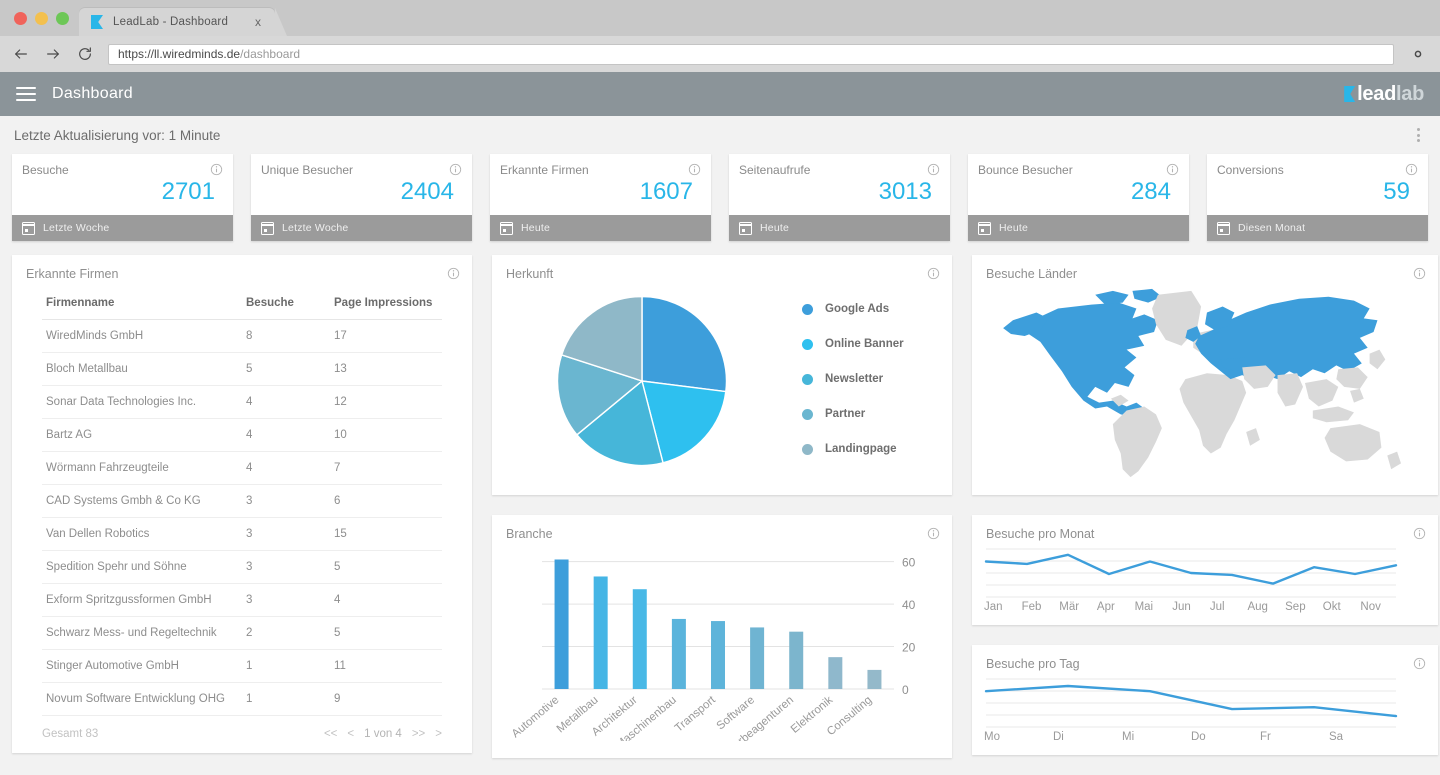  Describe the element at coordinates (242, 336) in the screenshot. I see `table-row: WiredMinds GmbH 8 17` at that location.